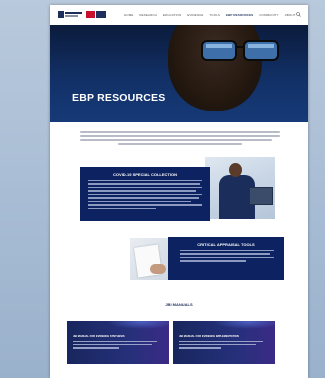  I want to click on search-icon, so click(298, 14).